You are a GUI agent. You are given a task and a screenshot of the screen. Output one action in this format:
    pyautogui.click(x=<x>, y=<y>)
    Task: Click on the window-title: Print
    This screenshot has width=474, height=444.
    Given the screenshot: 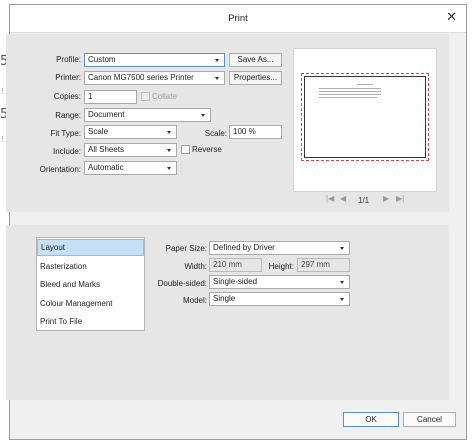 What is the action you would take?
    pyautogui.click(x=238, y=18)
    